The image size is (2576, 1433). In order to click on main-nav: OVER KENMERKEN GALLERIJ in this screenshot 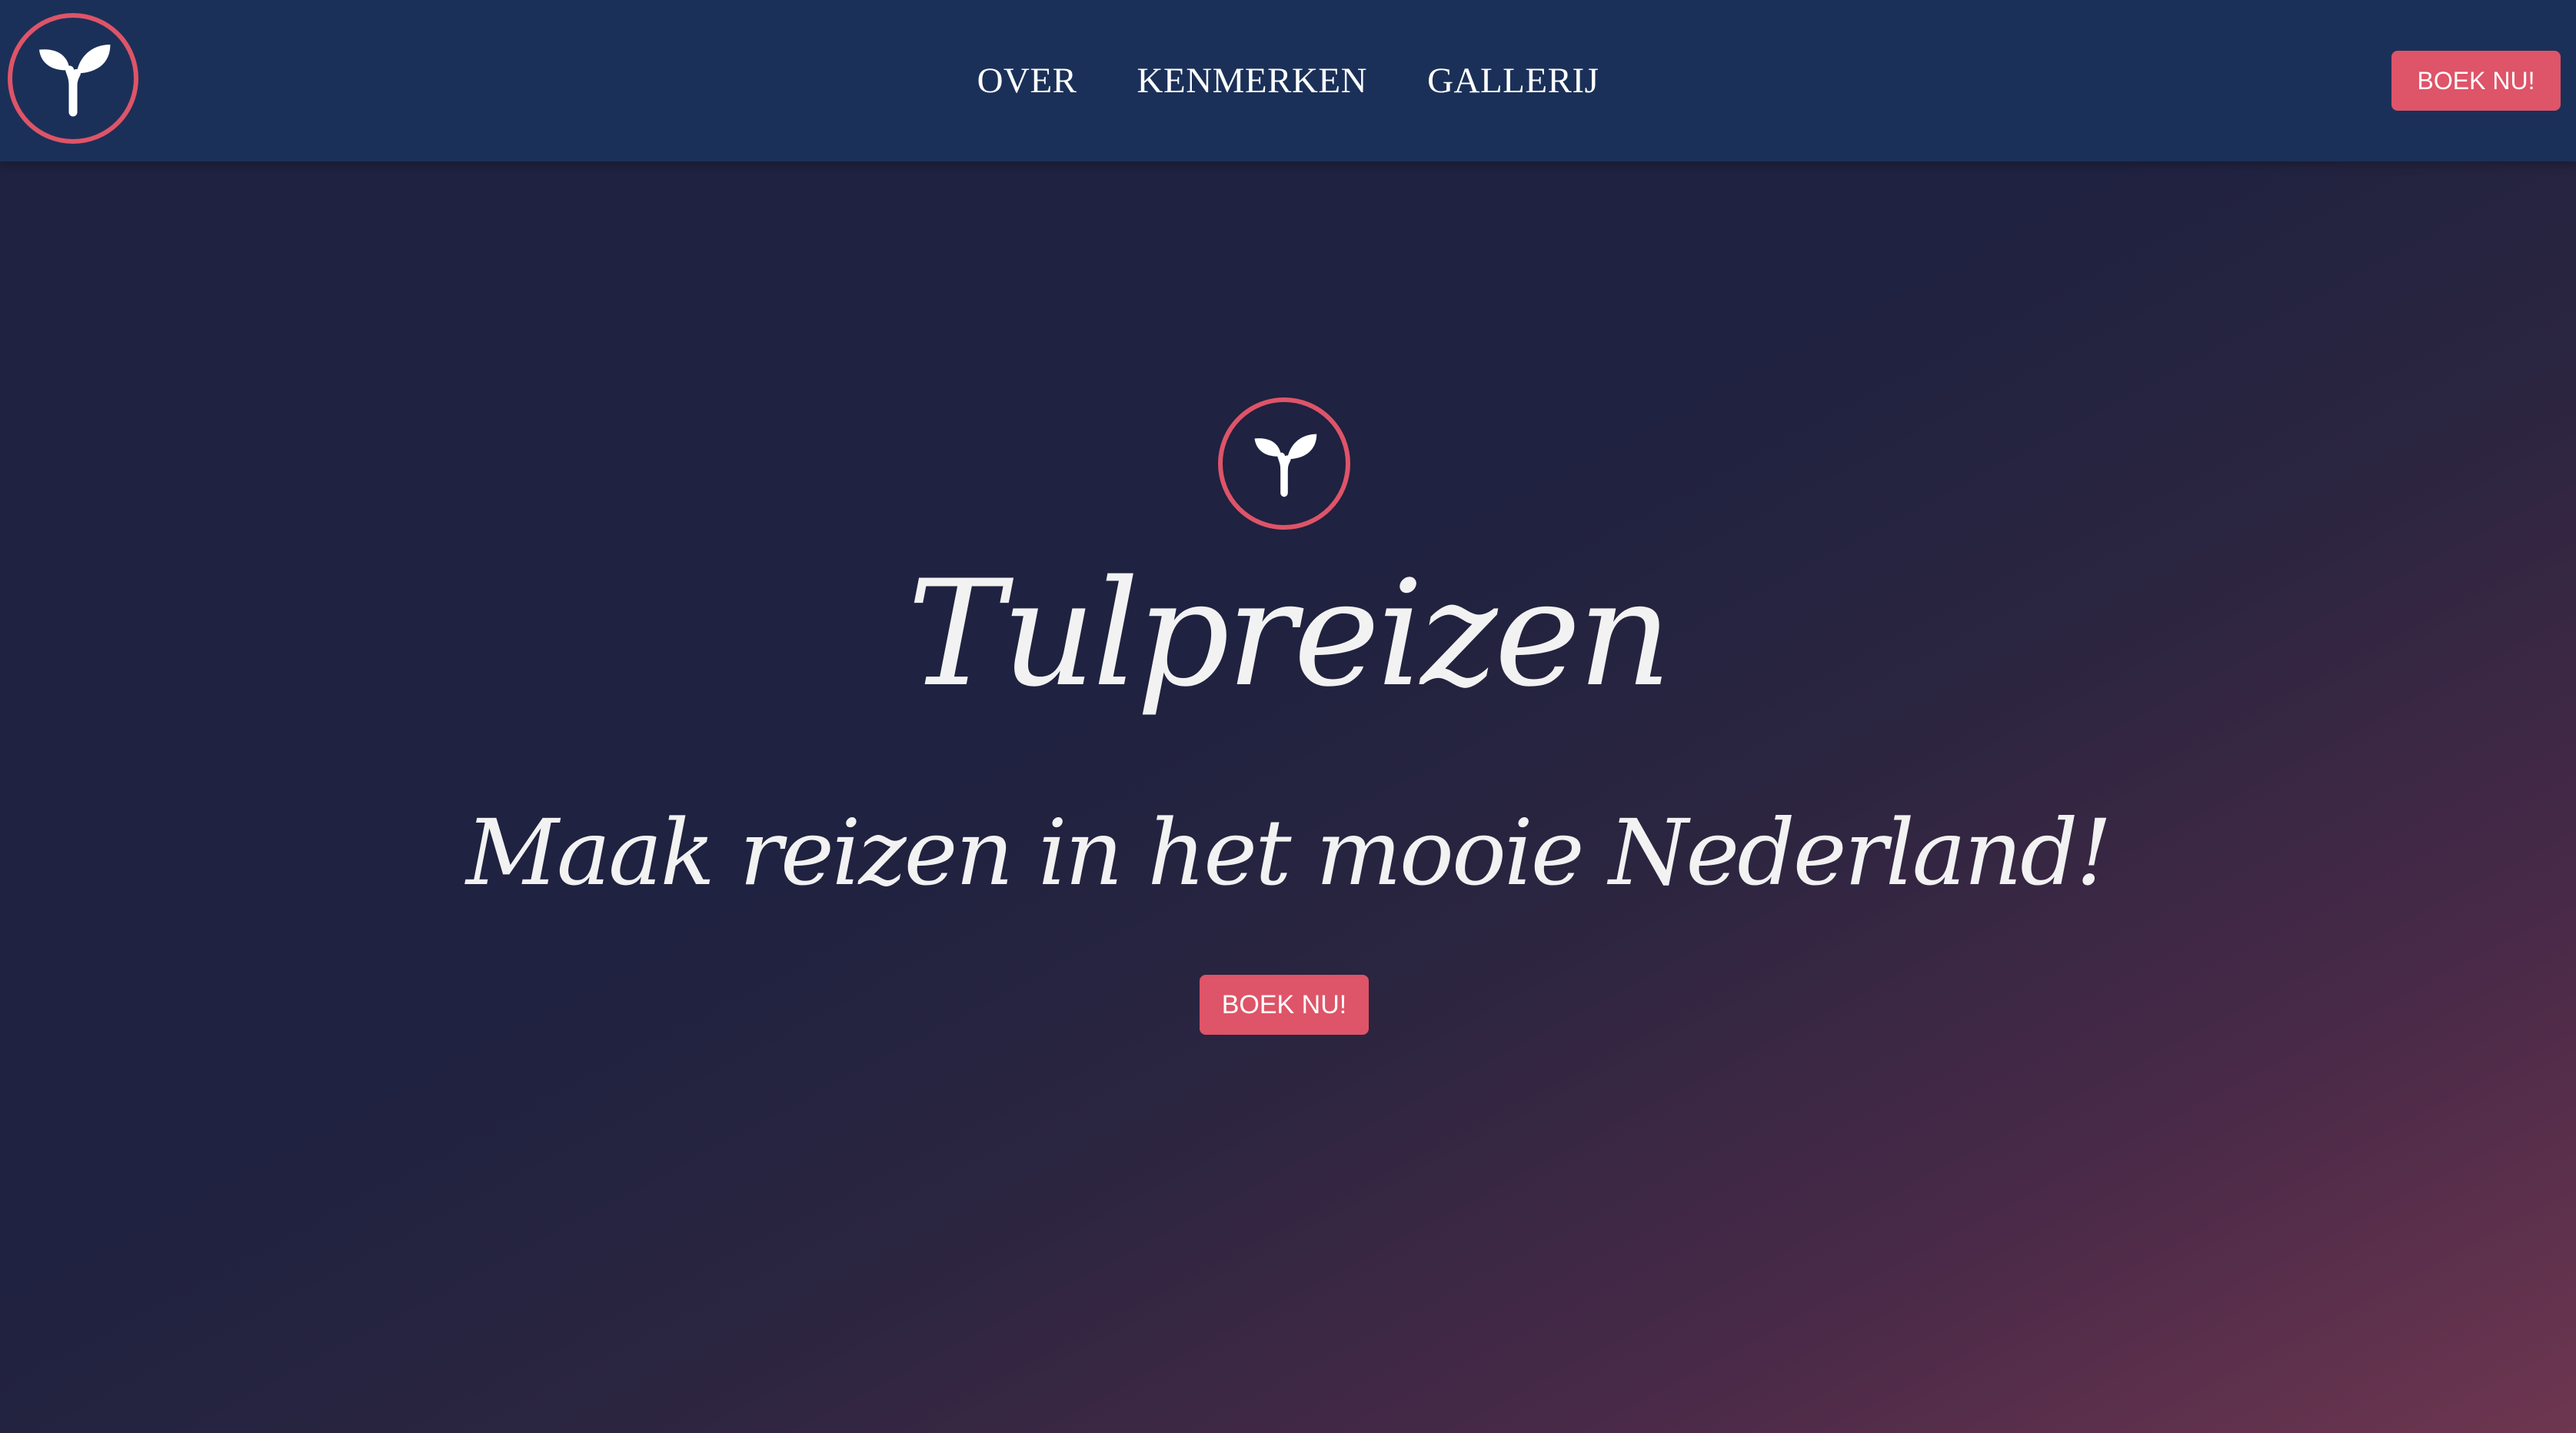, I will do `click(1288, 81)`.